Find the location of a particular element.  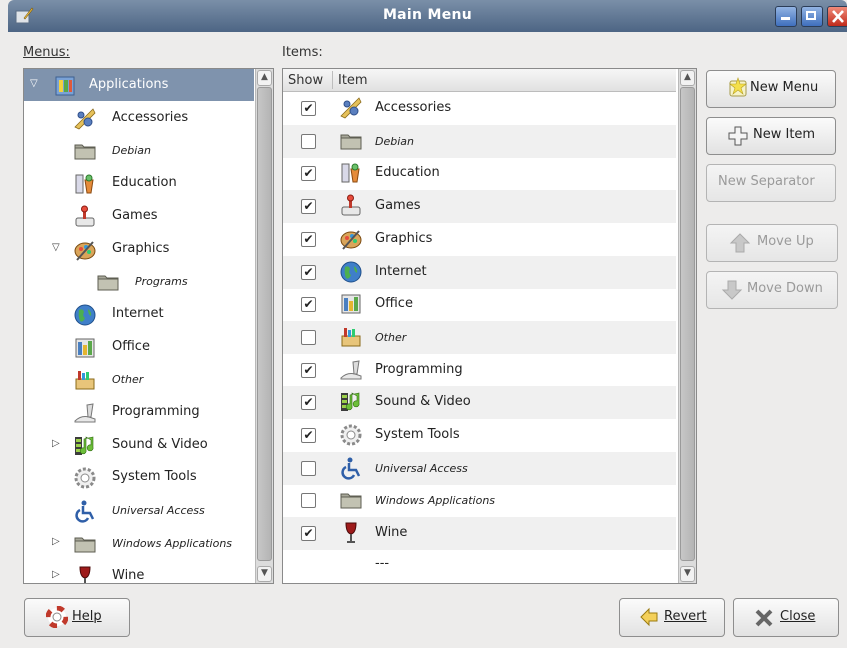

new-menu-button: New Menu is located at coordinates (771, 89).